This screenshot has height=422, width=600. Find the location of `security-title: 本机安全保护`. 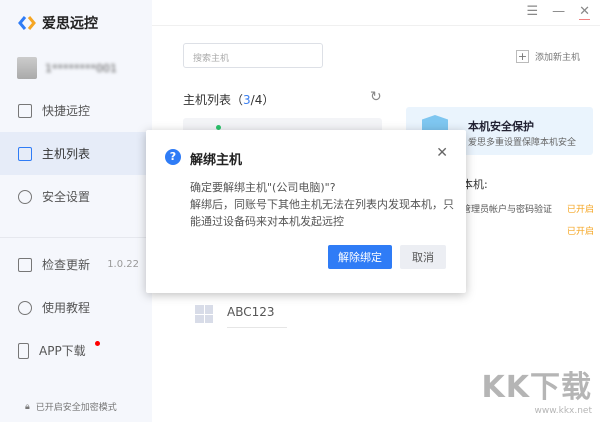

security-title: 本机安全保护 is located at coordinates (501, 126).